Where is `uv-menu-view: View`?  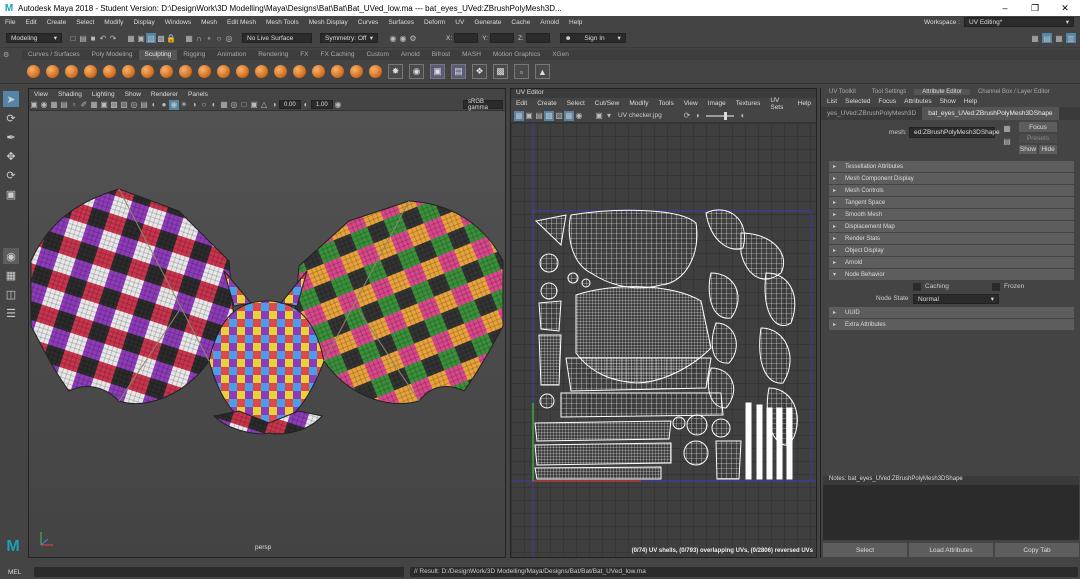 uv-menu-view: View is located at coordinates (691, 103).